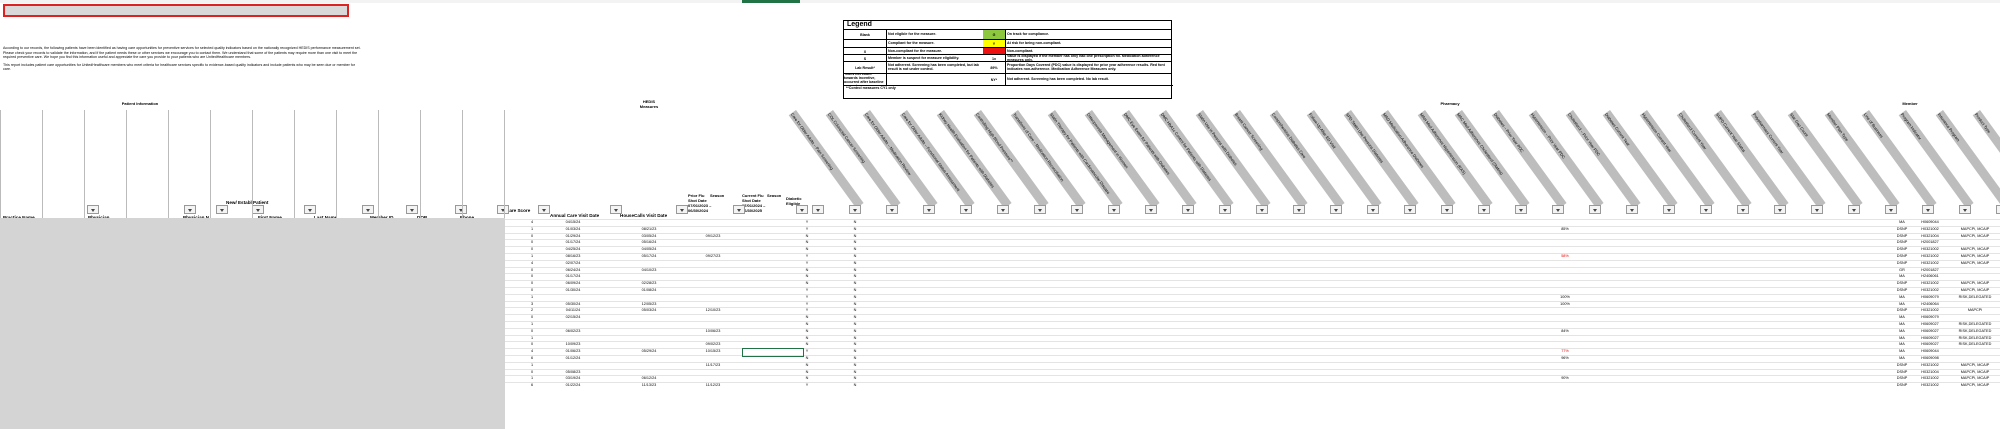 This screenshot has width=2000, height=429. What do you see at coordinates (532, 263) in the screenshot?
I see `table-cell: 4` at bounding box center [532, 263].